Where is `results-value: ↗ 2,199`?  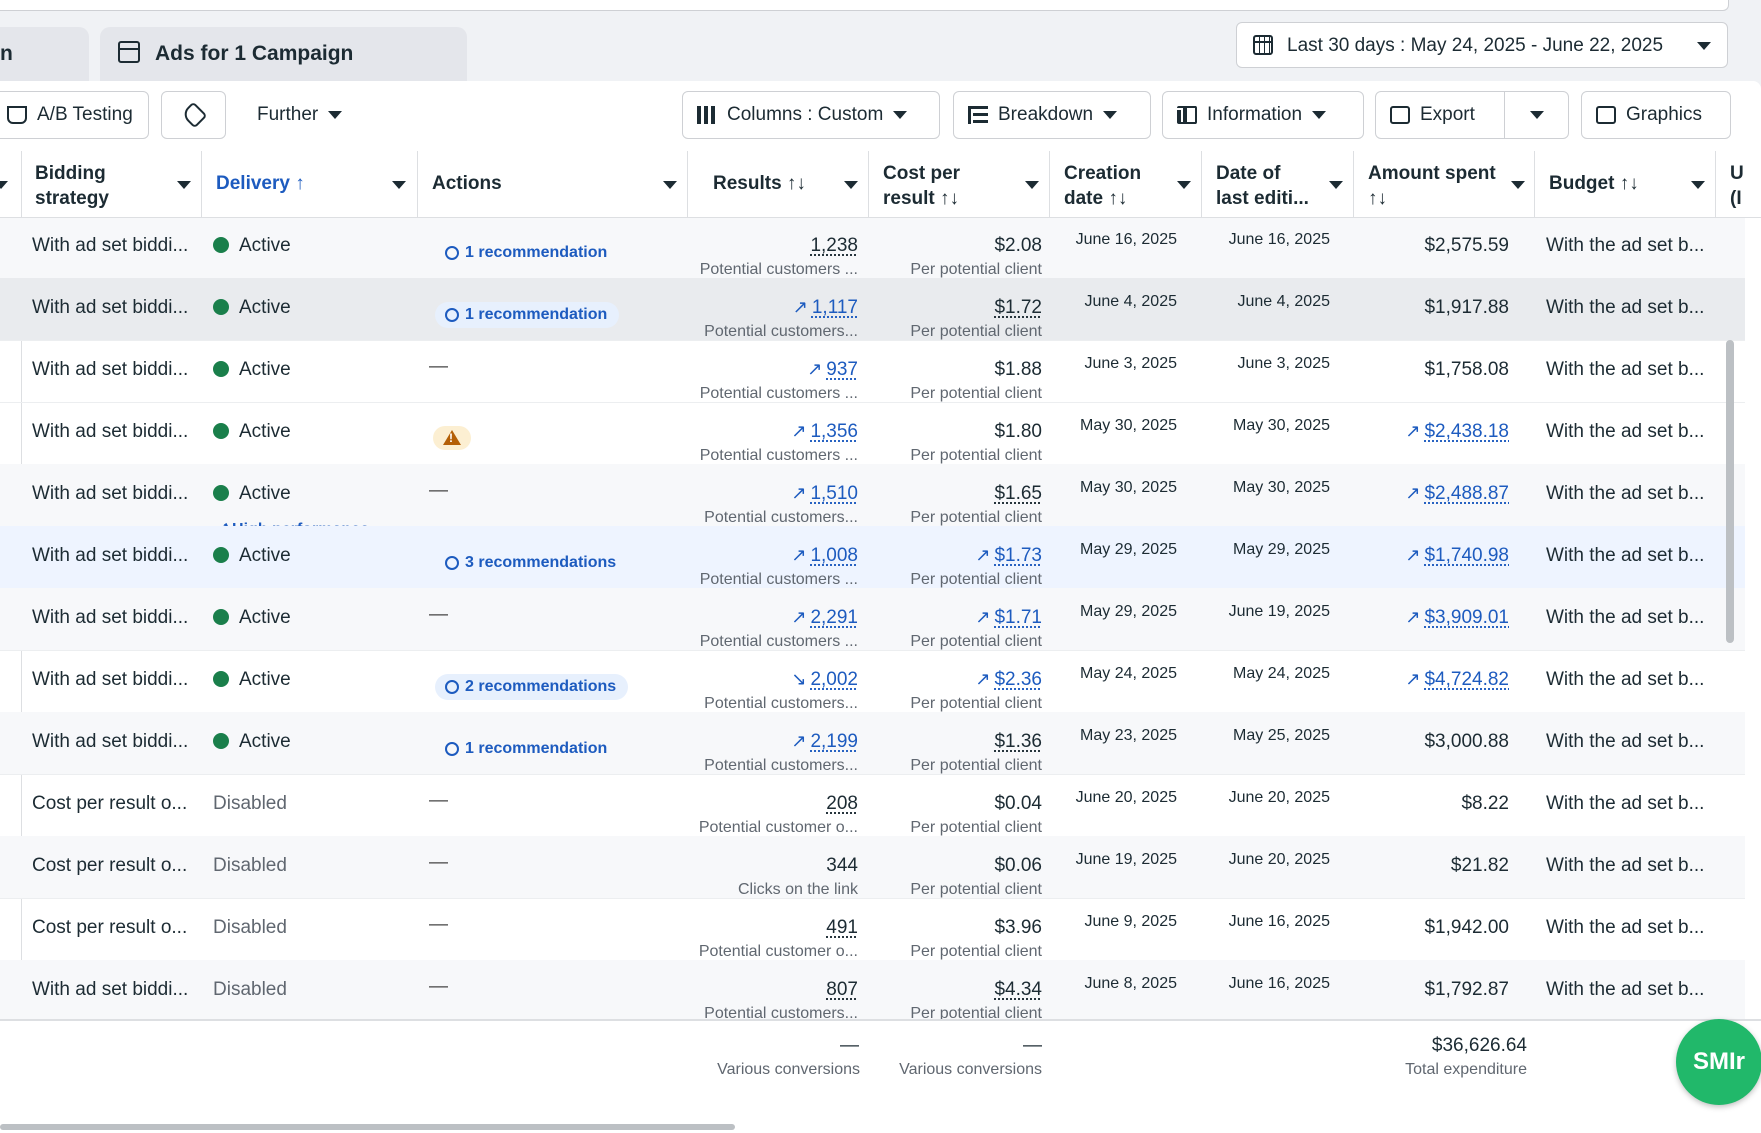 results-value: ↗ 2,199 is located at coordinates (824, 742).